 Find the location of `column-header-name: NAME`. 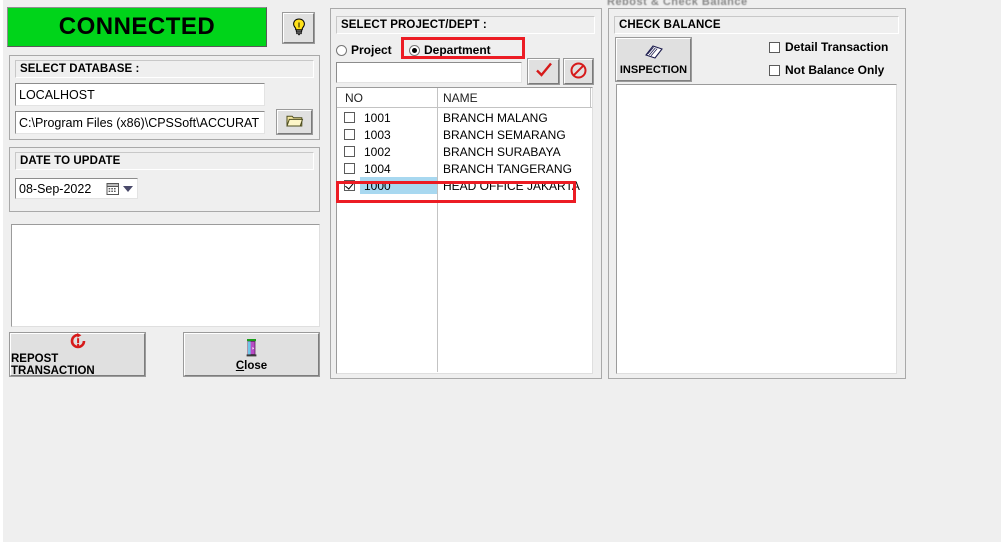

column-header-name: NAME is located at coordinates (460, 98).